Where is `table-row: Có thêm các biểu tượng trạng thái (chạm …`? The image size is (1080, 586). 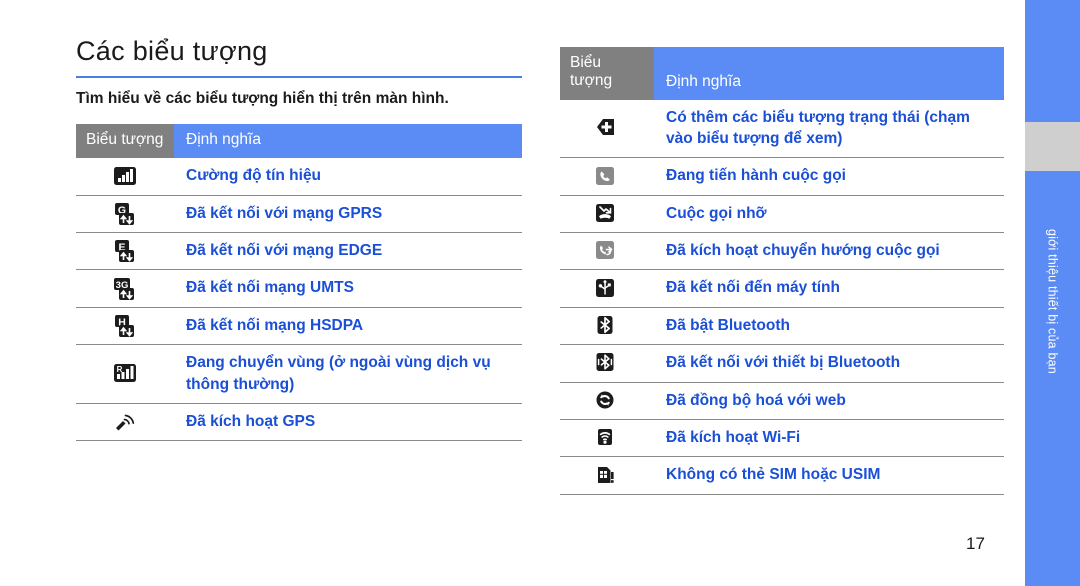 table-row: Có thêm các biểu tượng trạng thái (chạm … is located at coordinates (782, 129).